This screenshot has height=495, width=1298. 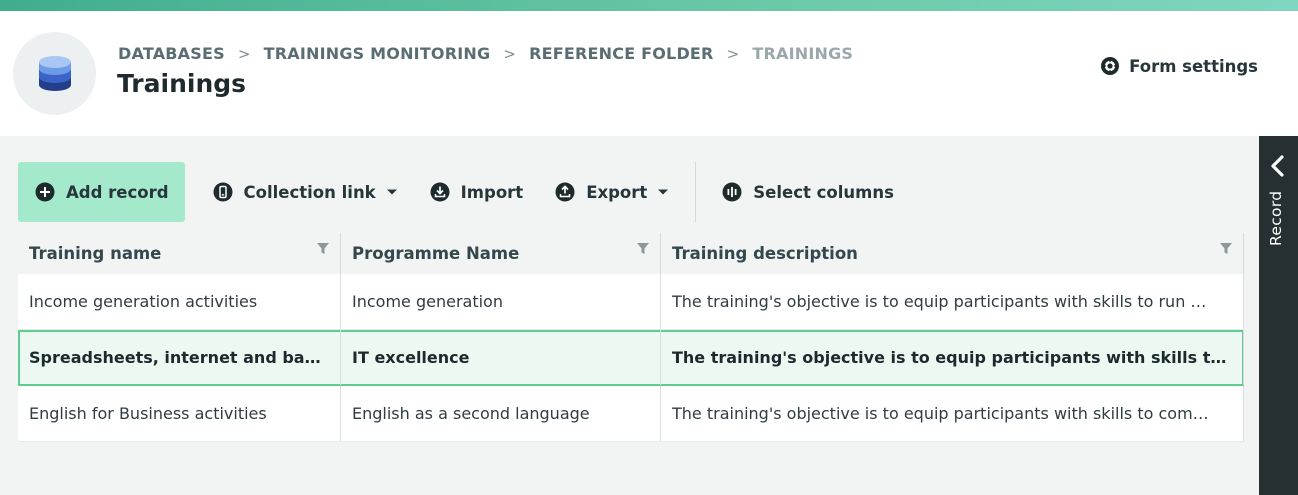 What do you see at coordinates (471, 413) in the screenshot?
I see `cell-text: English as a second language` at bounding box center [471, 413].